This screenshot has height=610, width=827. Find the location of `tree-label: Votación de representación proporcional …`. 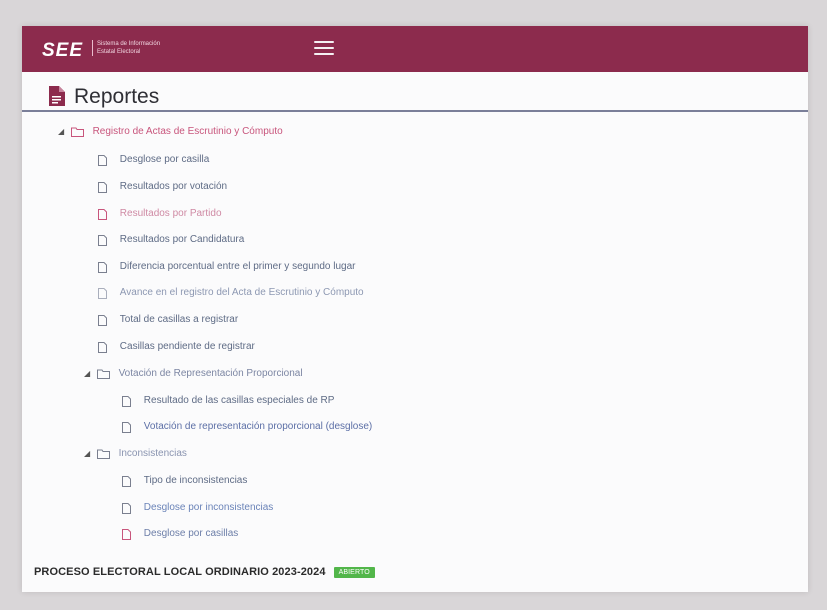

tree-label: Votación de representación proporcional … is located at coordinates (258, 426).